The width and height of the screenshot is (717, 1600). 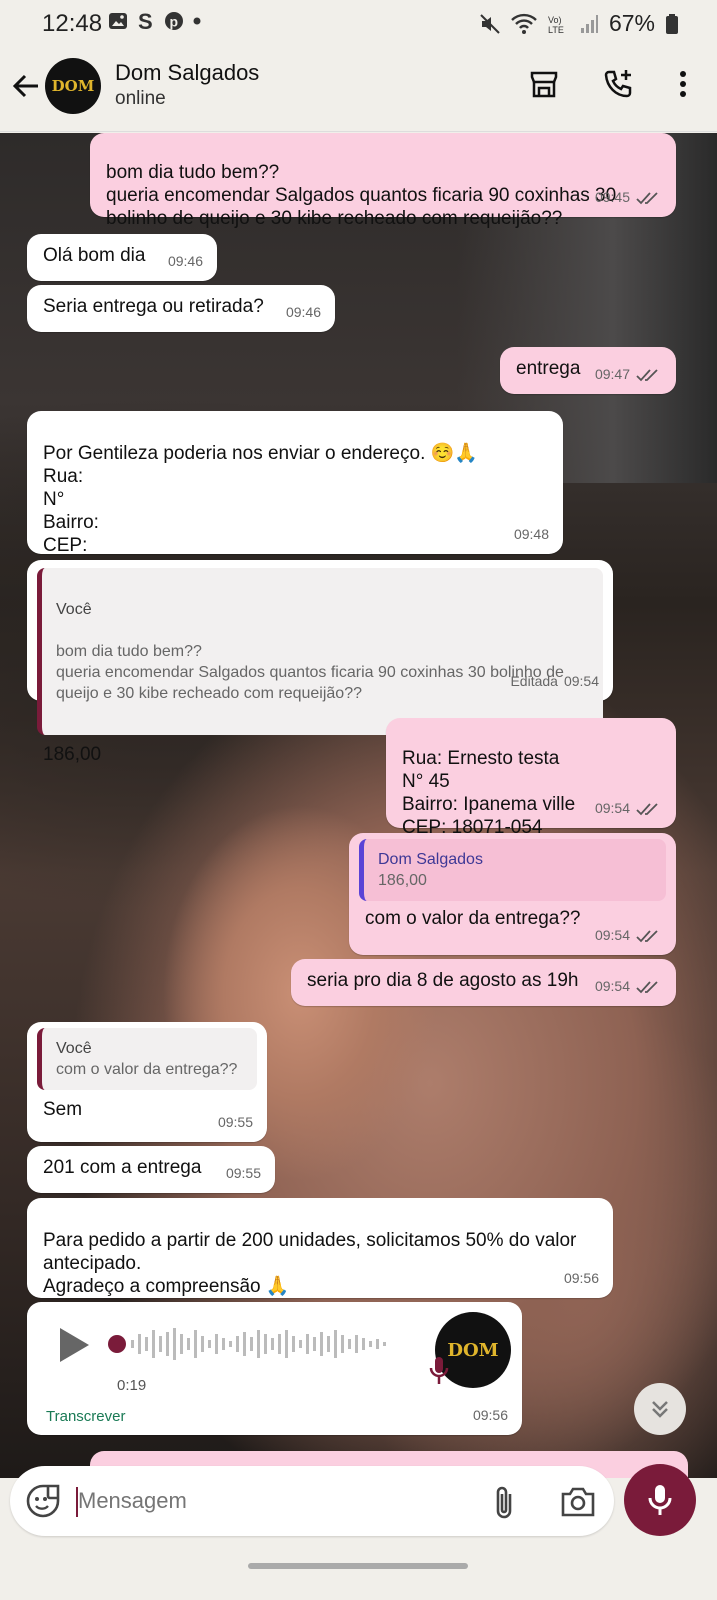 What do you see at coordinates (147, 1069) in the screenshot?
I see `quote-text: com o valor da entrega??` at bounding box center [147, 1069].